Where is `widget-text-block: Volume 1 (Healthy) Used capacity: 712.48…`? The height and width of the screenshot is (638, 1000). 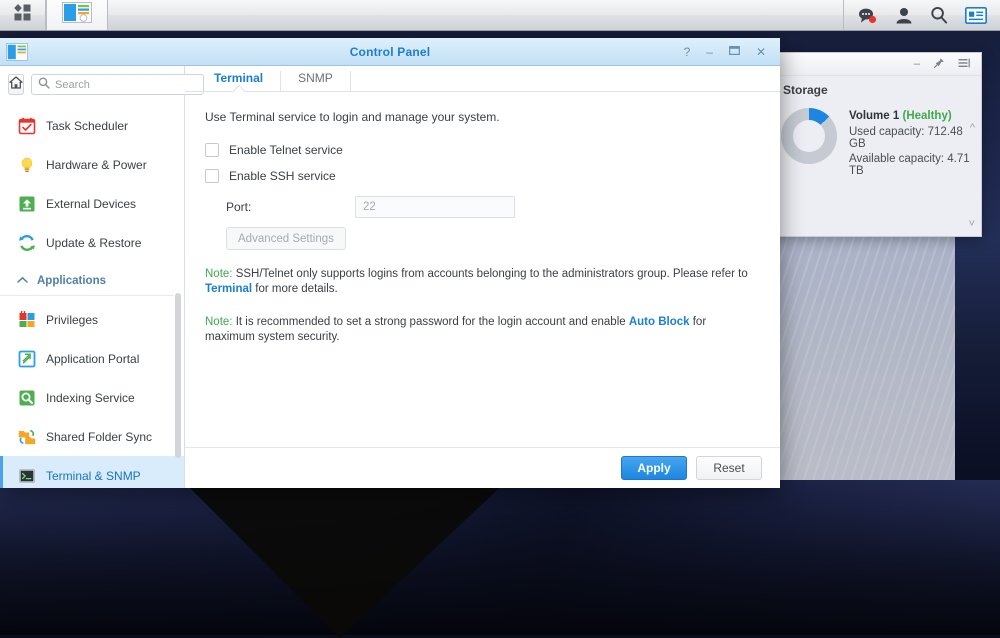 widget-text-block: Volume 1 (Healthy) Used capacity: 712.48… is located at coordinates (905, 170).